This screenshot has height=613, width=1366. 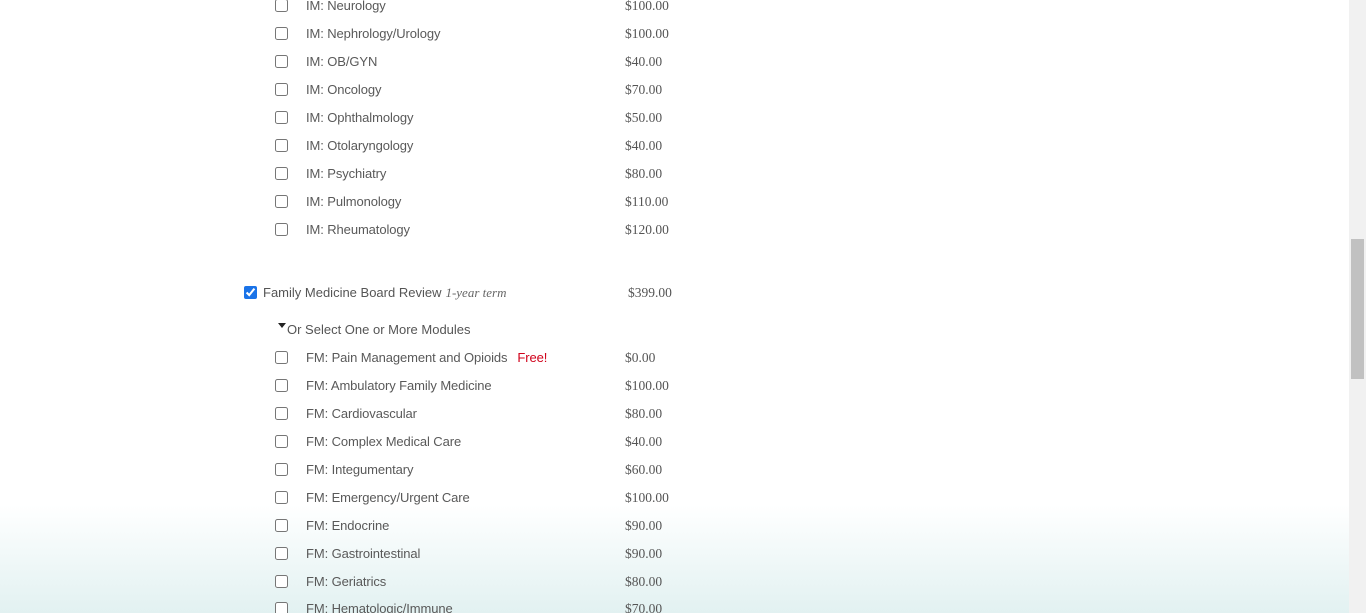 I want to click on module-price: $110.00, so click(x=647, y=201).